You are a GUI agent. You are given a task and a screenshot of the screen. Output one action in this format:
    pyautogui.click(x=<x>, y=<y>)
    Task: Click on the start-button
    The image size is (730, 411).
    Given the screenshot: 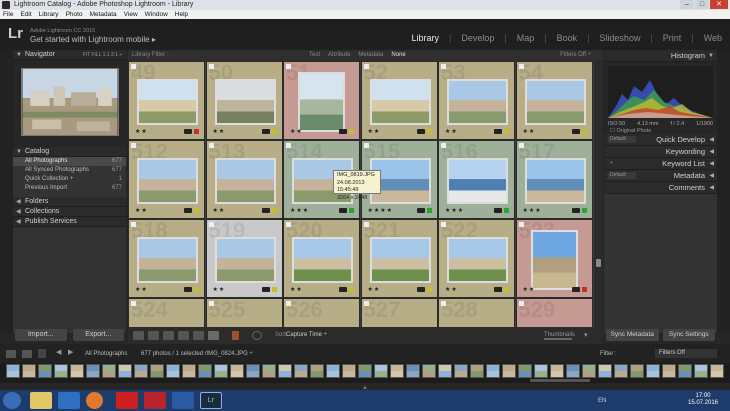 What is the action you would take?
    pyautogui.click(x=12, y=400)
    